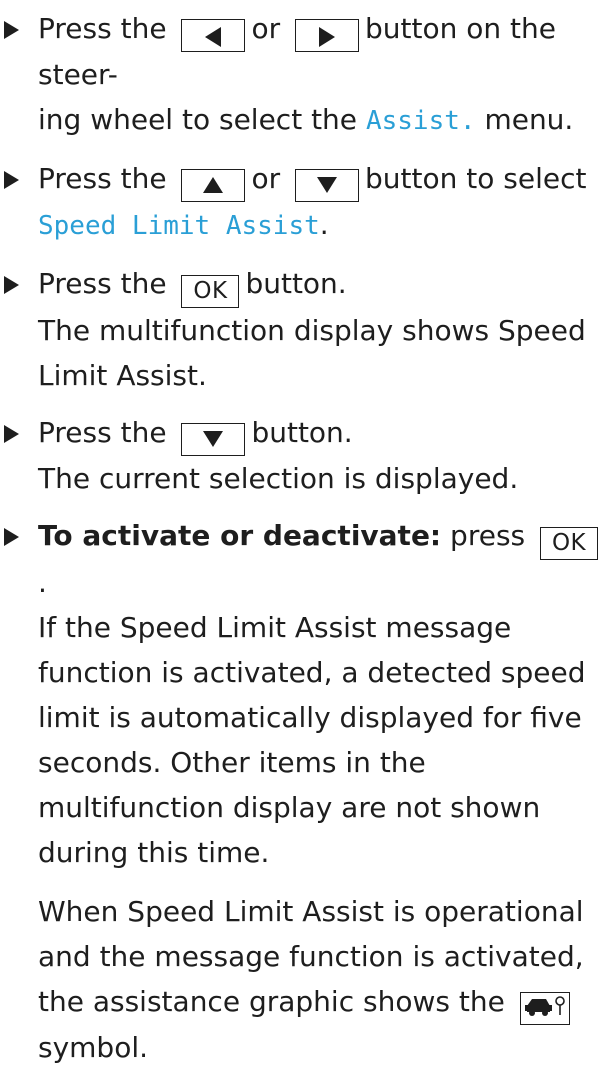 This screenshot has height=1082, width=614. I want to click on step-result: The current selection is displayed., so click(278, 478).